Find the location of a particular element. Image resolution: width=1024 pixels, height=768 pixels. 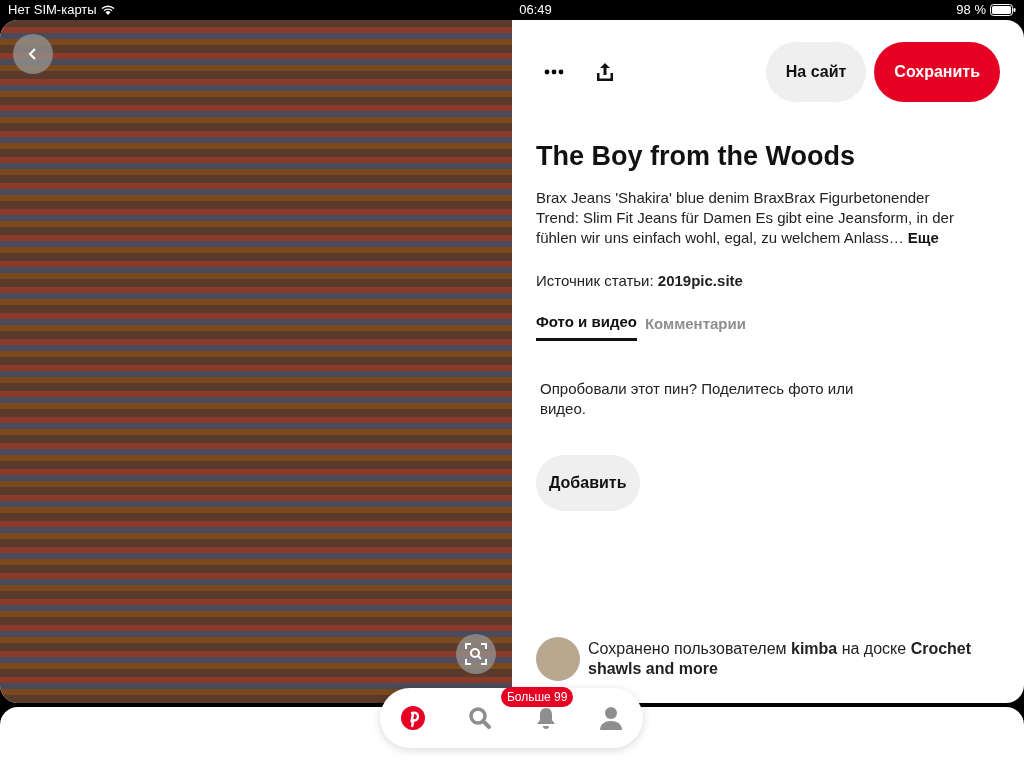

pinterest-logo-icon is located at coordinates (413, 718).